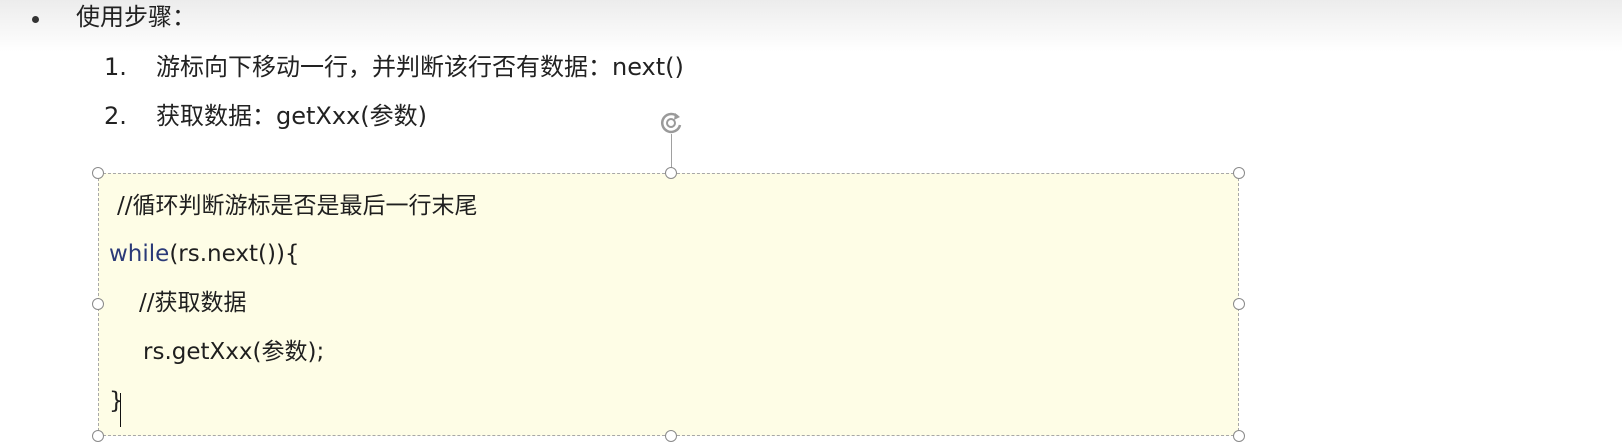 The image size is (1622, 446). Describe the element at coordinates (136, 17) in the screenshot. I see `usage-heading: 使用步骤：` at that location.